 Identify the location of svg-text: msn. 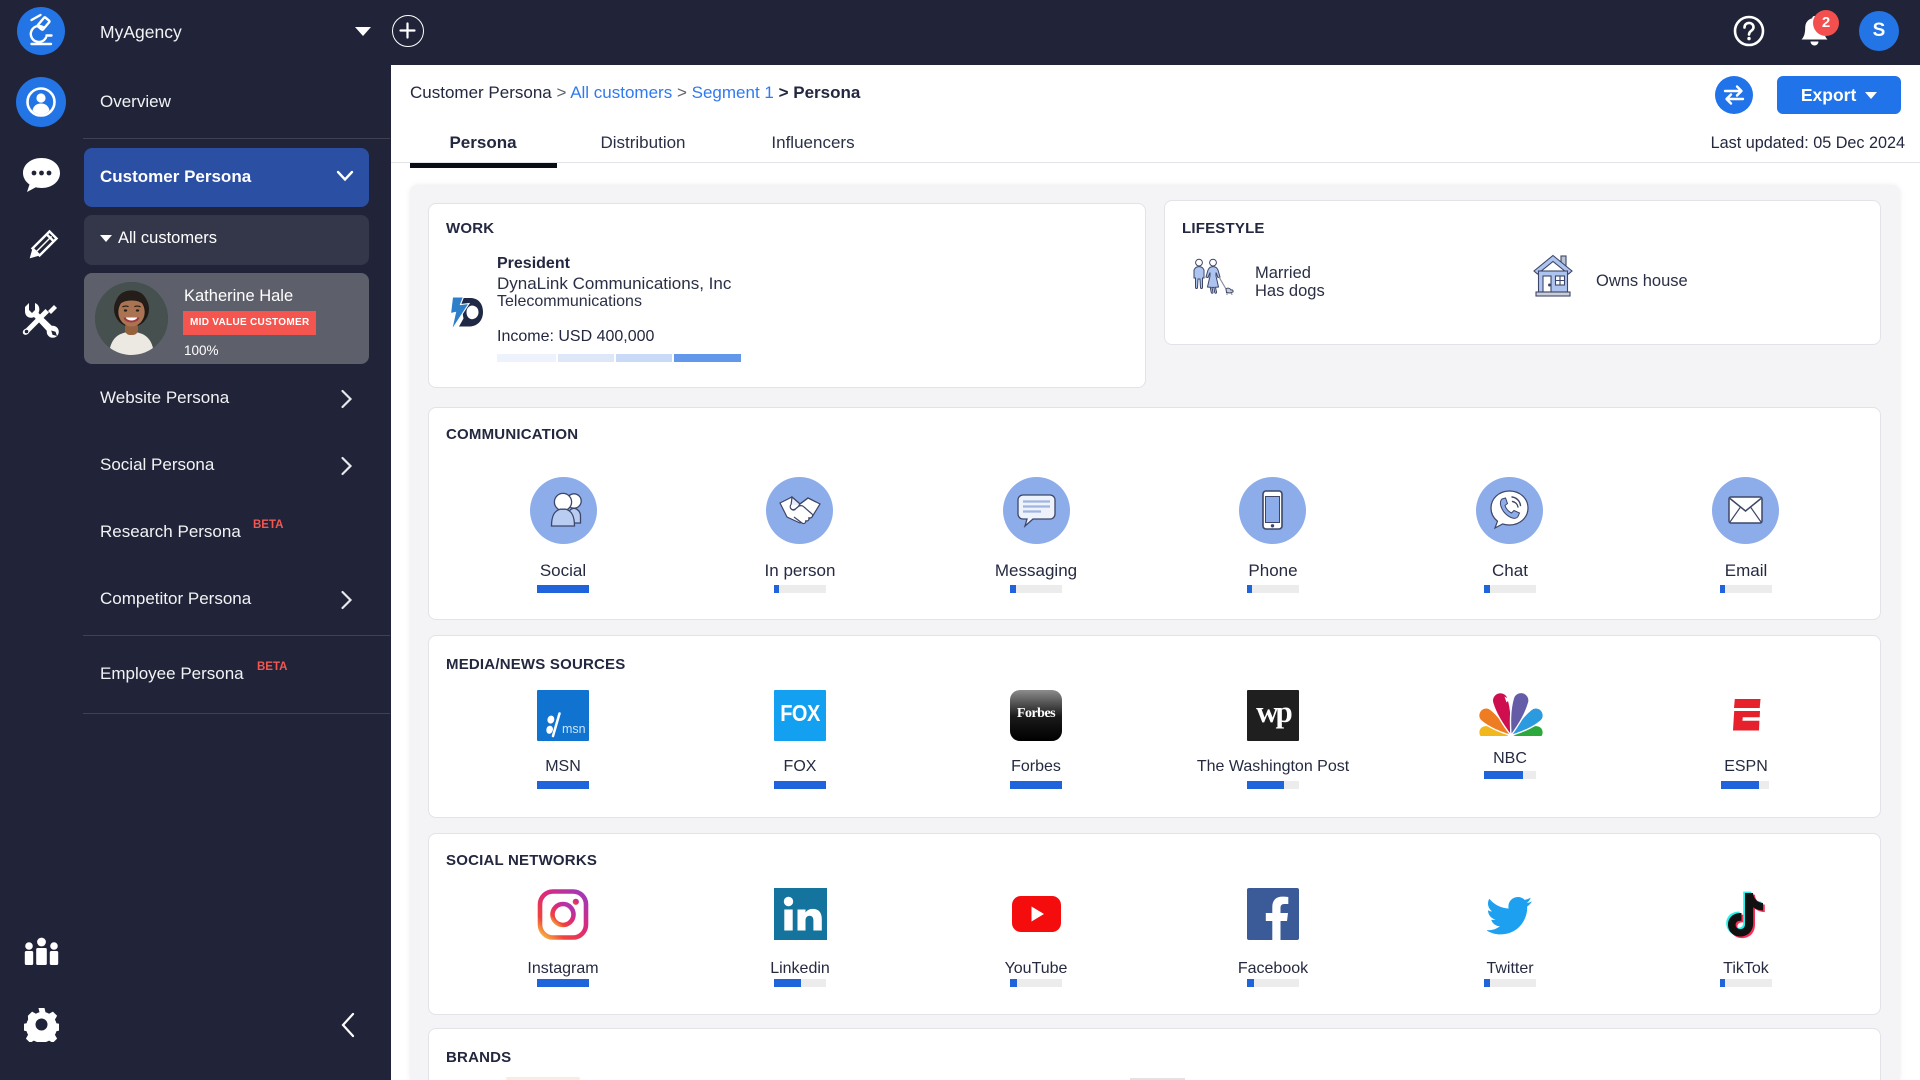
(574, 729).